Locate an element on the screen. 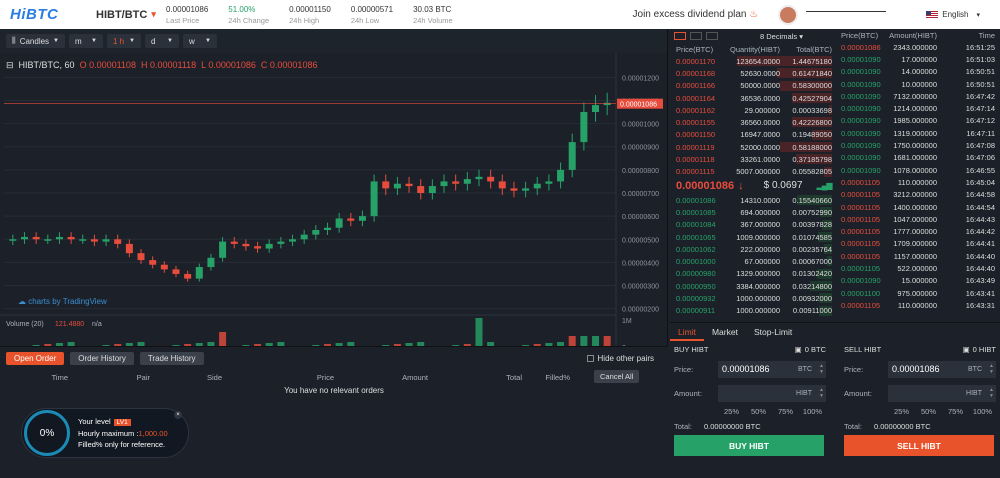 This screenshot has height=478, width=1000. cancel-all-button: Cancel All is located at coordinates (617, 376).